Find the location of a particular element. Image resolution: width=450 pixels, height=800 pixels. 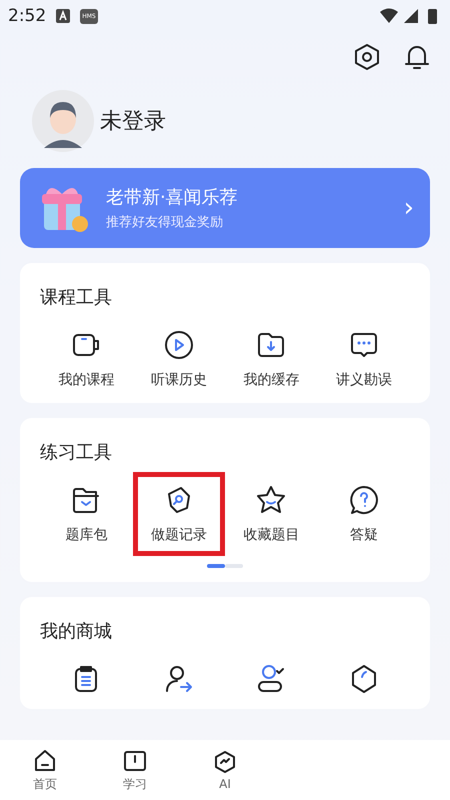

tool-label: 听课历史 is located at coordinates (178, 380).